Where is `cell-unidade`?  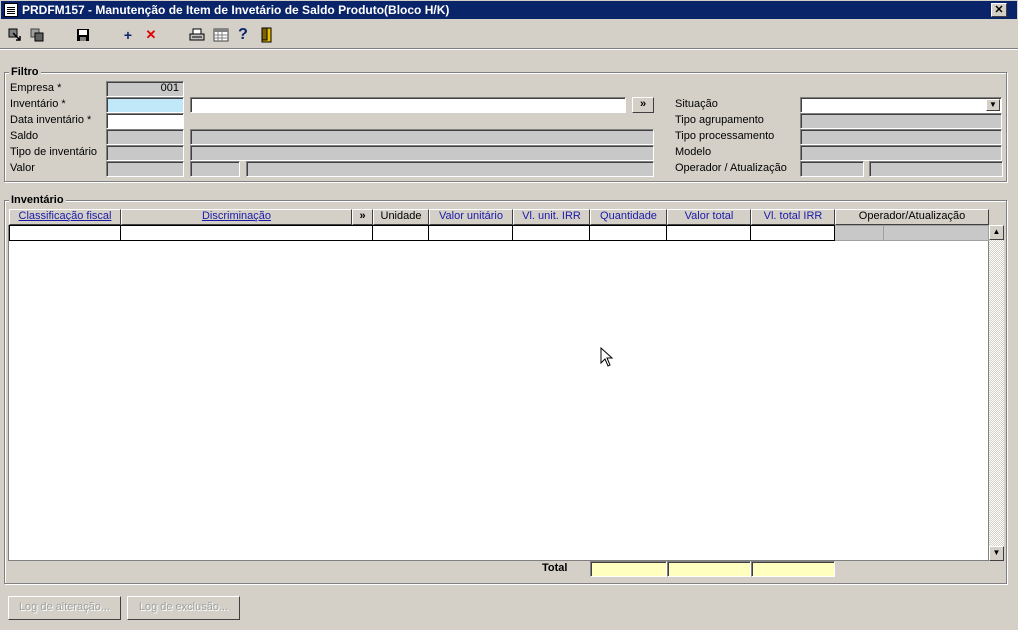
cell-unidade is located at coordinates (401, 233).